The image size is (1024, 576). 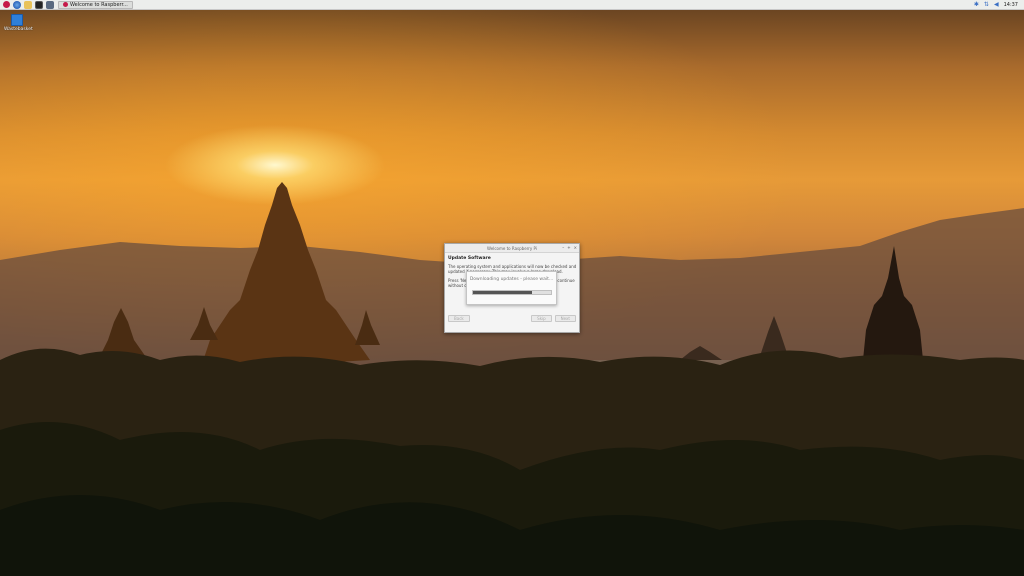 I want to click on file-manager-icon, so click(x=28, y=4).